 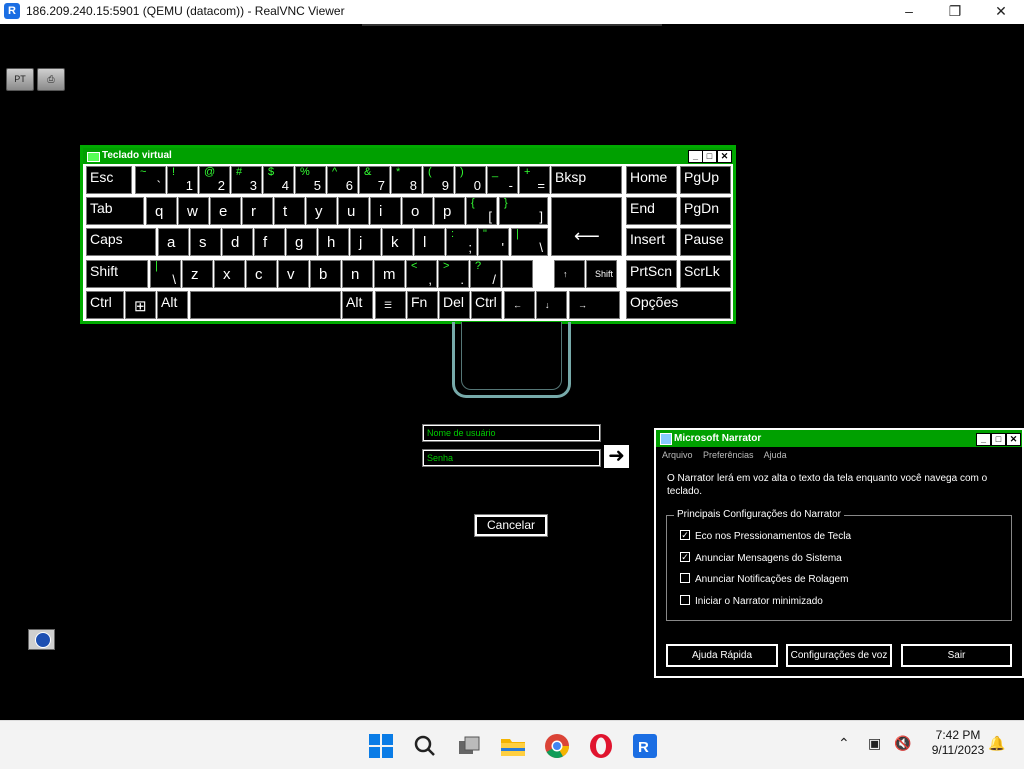 I want to click on realvnc-icon: R, so click(x=645, y=746).